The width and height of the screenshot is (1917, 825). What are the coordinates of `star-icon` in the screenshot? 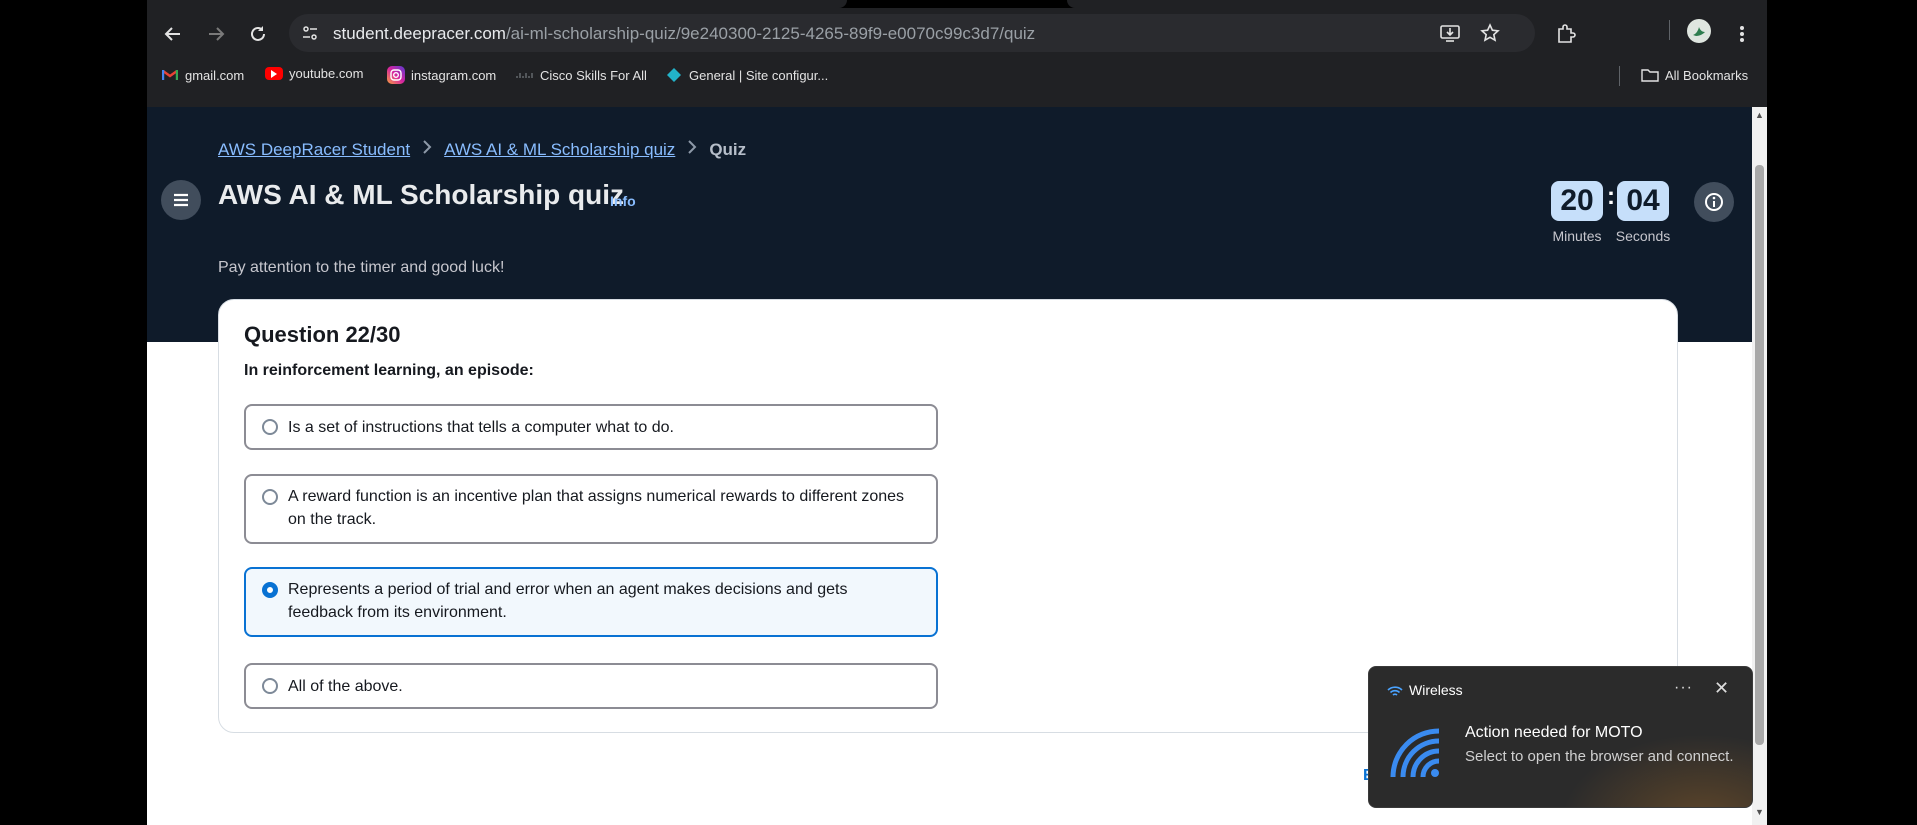 It's located at (1490, 33).